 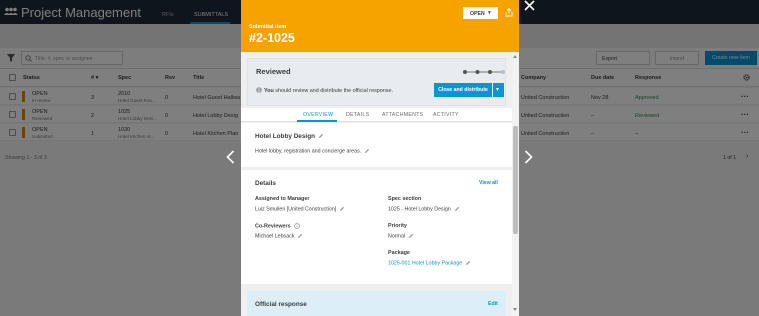 What do you see at coordinates (296, 209) in the screenshot?
I see `assigned-value-text: Luiz Smullen [United Construction]` at bounding box center [296, 209].